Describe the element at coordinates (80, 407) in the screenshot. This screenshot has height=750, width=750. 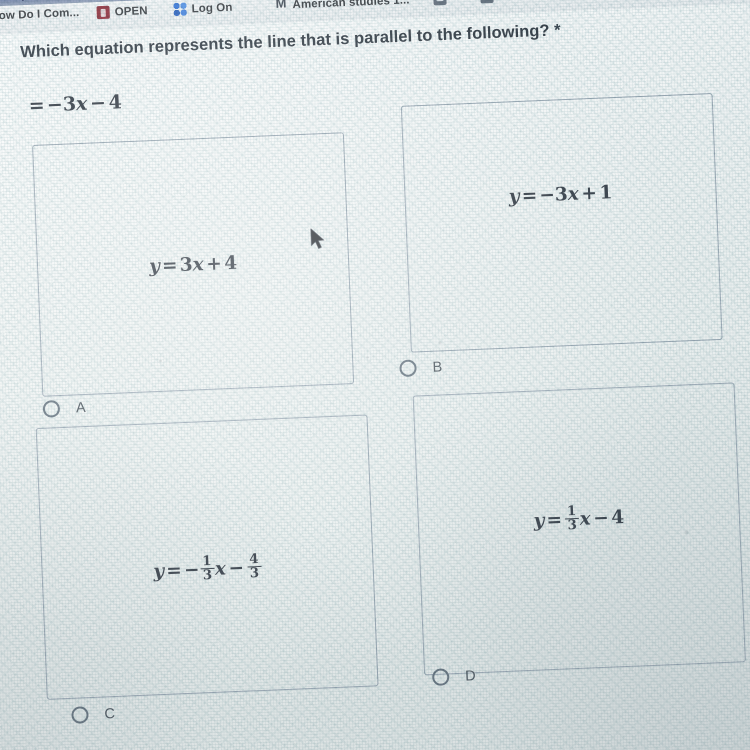
I see `option-a-letter: A` at that location.